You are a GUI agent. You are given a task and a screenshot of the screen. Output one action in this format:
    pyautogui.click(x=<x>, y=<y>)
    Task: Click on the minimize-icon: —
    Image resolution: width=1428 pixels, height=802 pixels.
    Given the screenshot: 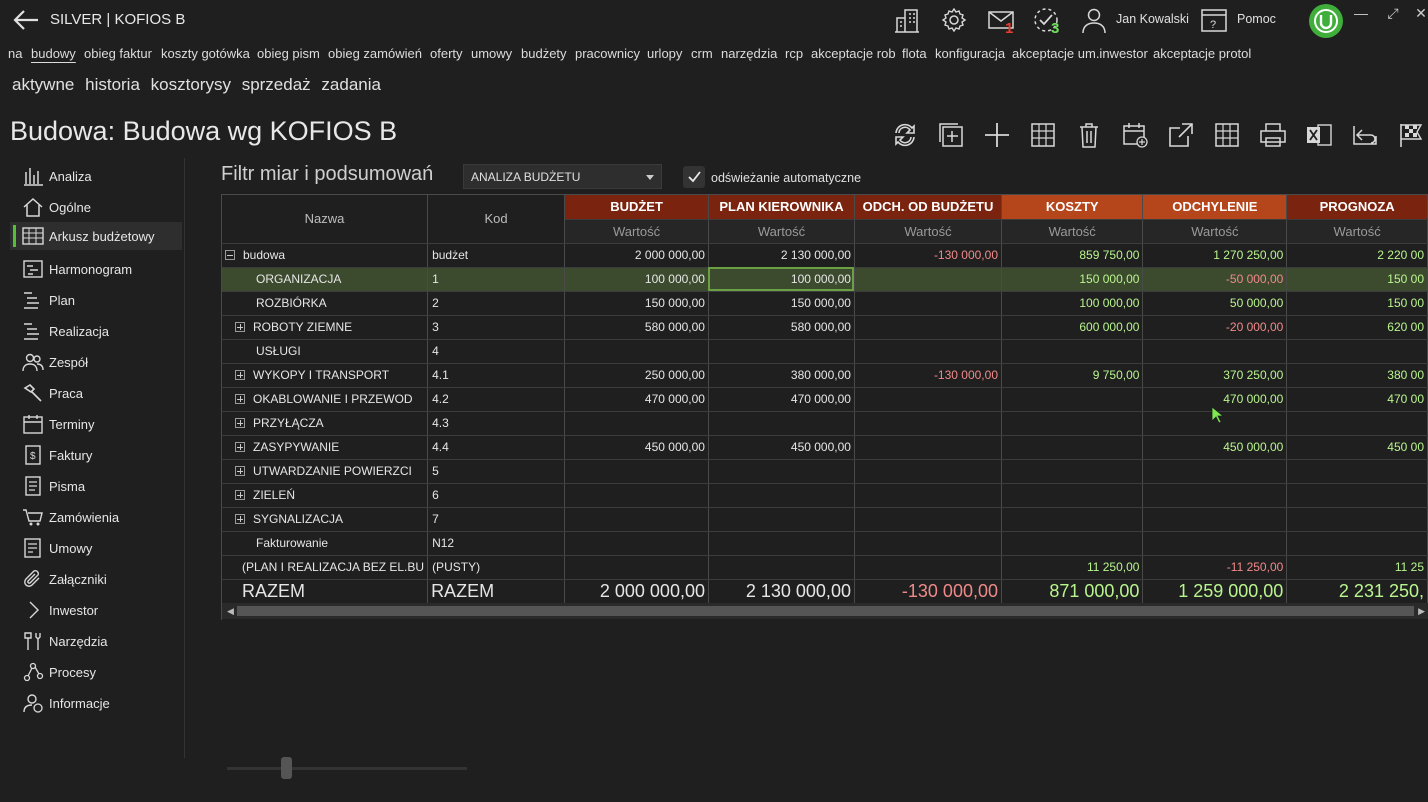 What is the action you would take?
    pyautogui.click(x=1361, y=13)
    